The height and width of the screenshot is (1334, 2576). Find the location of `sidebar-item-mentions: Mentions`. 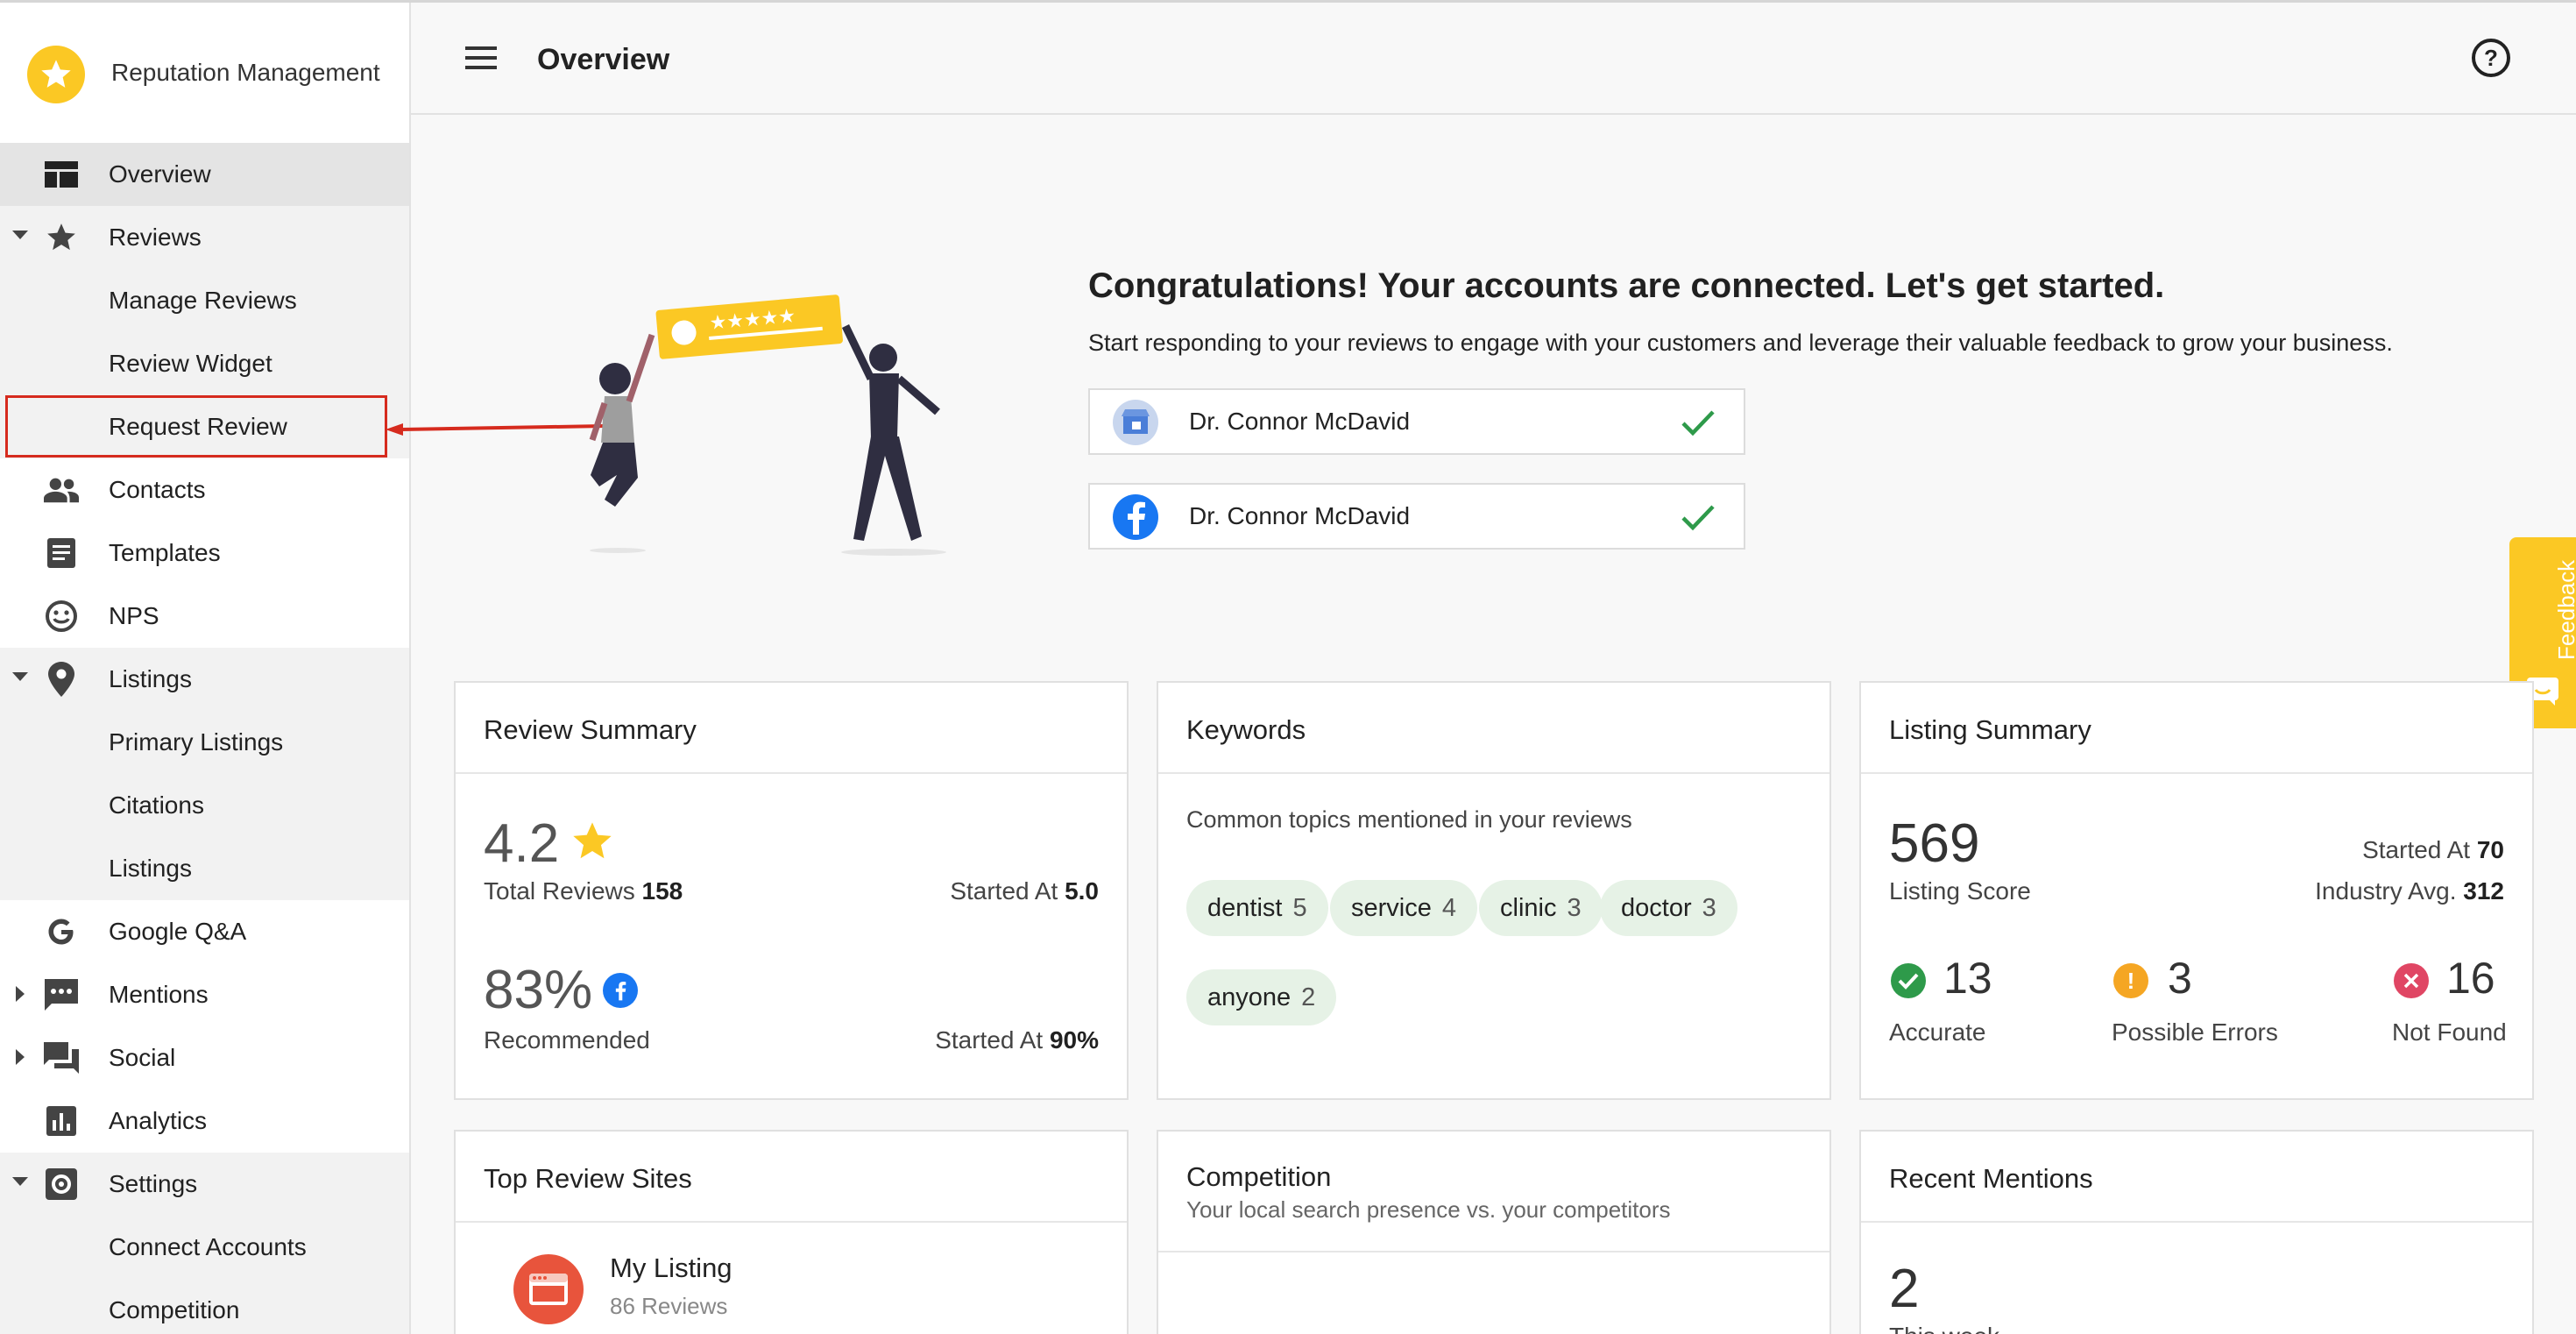

sidebar-item-mentions: Mentions is located at coordinates (204, 994).